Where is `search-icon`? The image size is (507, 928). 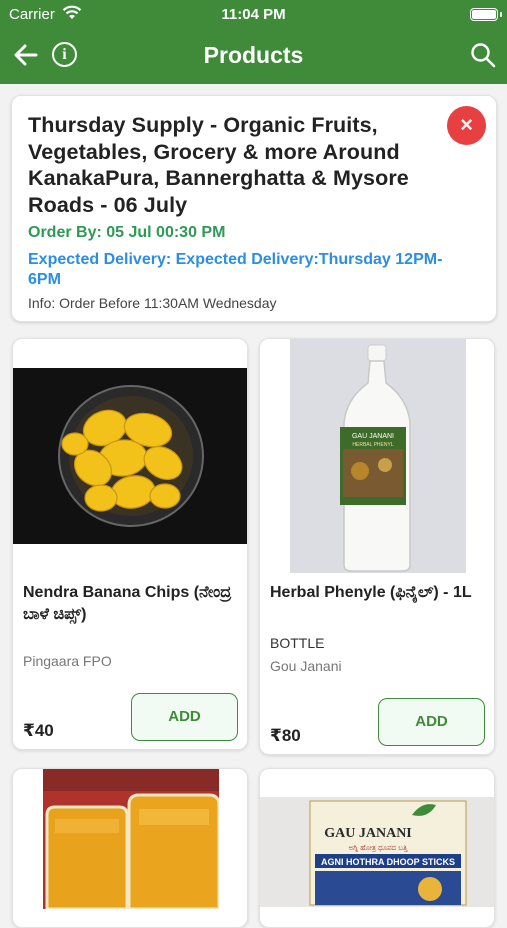 search-icon is located at coordinates (483, 55).